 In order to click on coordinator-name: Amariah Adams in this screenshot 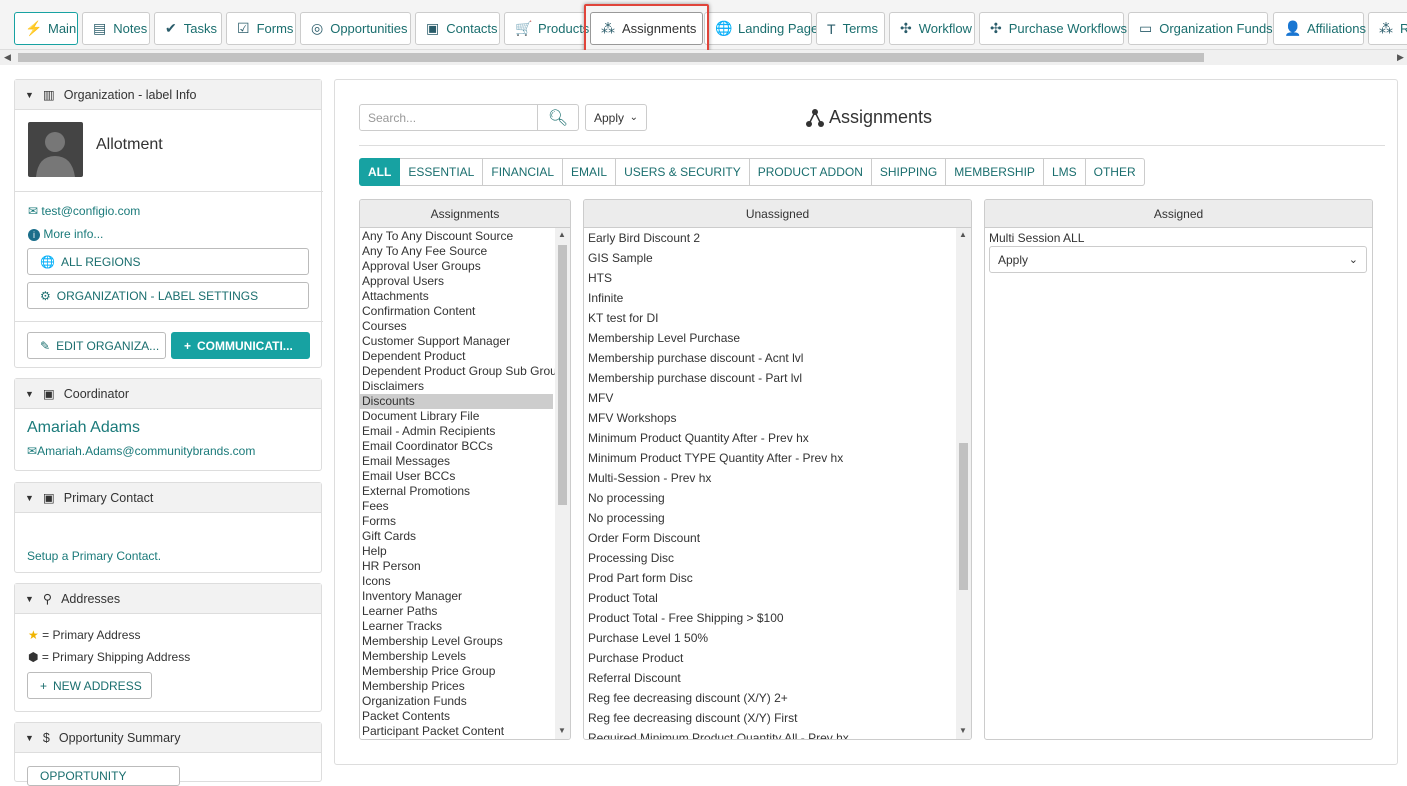, I will do `click(83, 428)`.